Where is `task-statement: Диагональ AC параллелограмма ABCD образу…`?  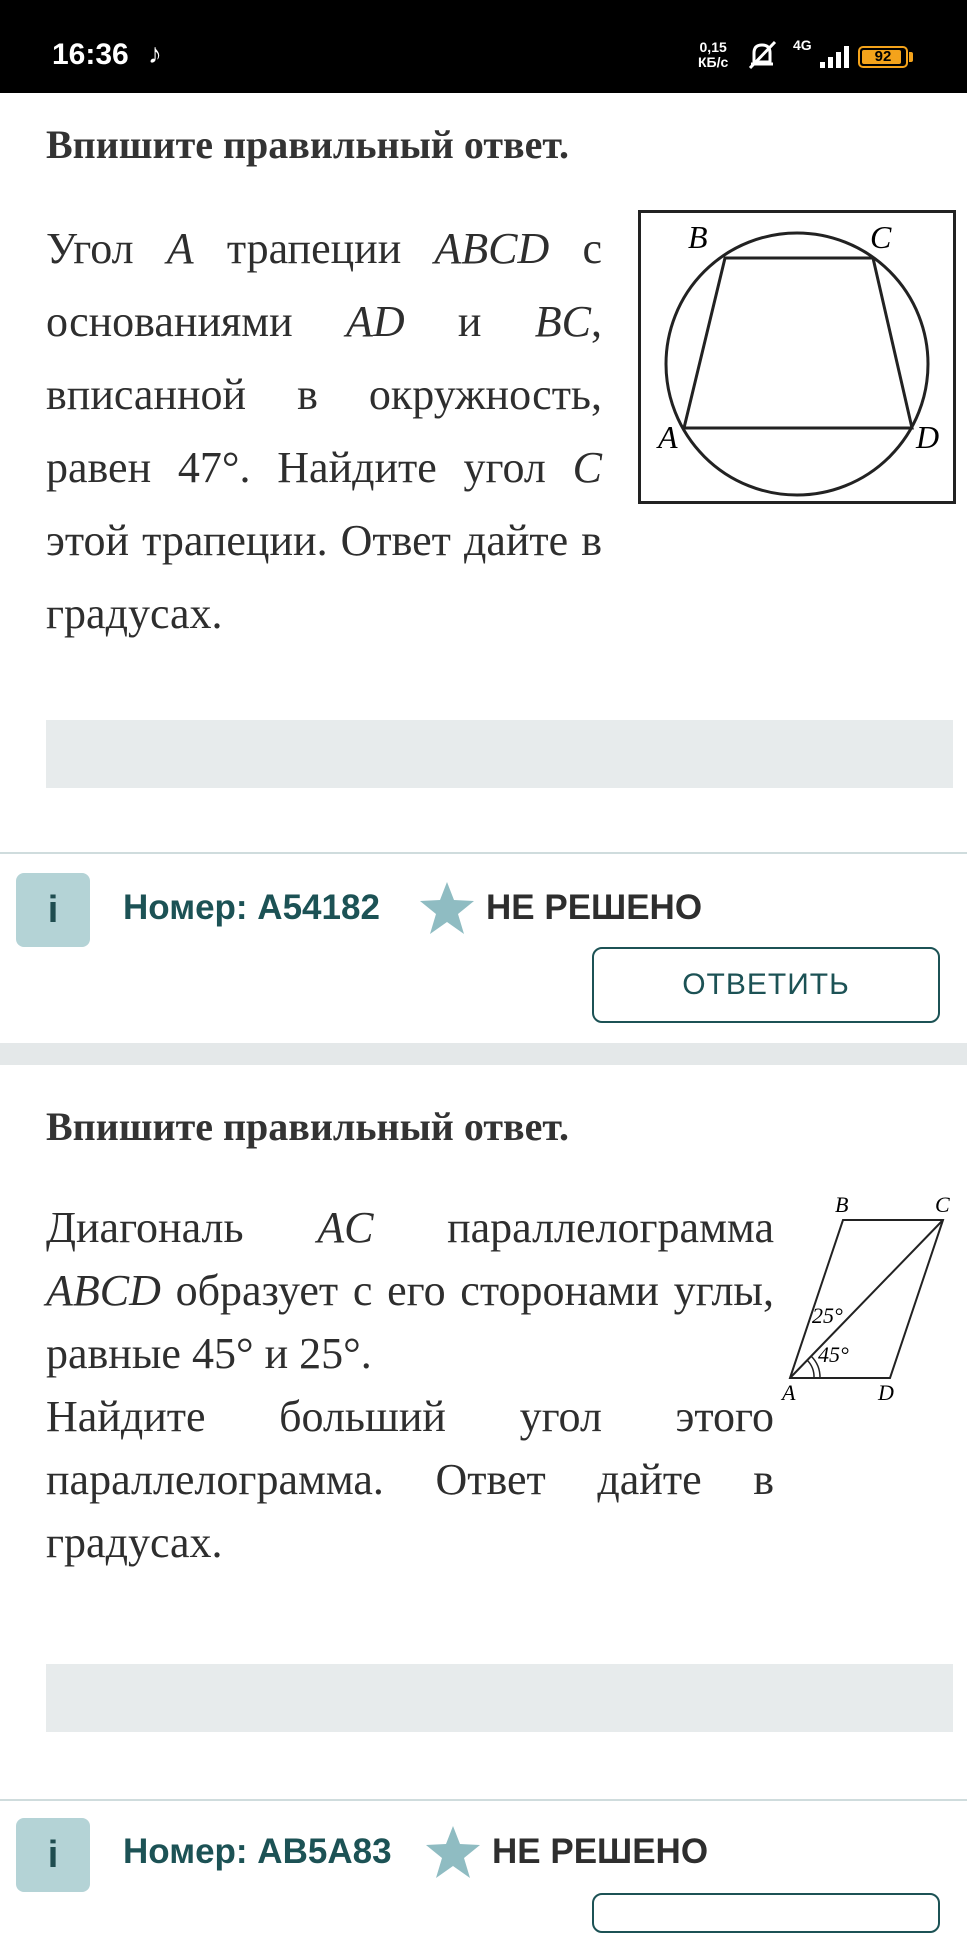
task-statement: Диагональ AC параллелограмма ABCD образу… is located at coordinates (410, 1385).